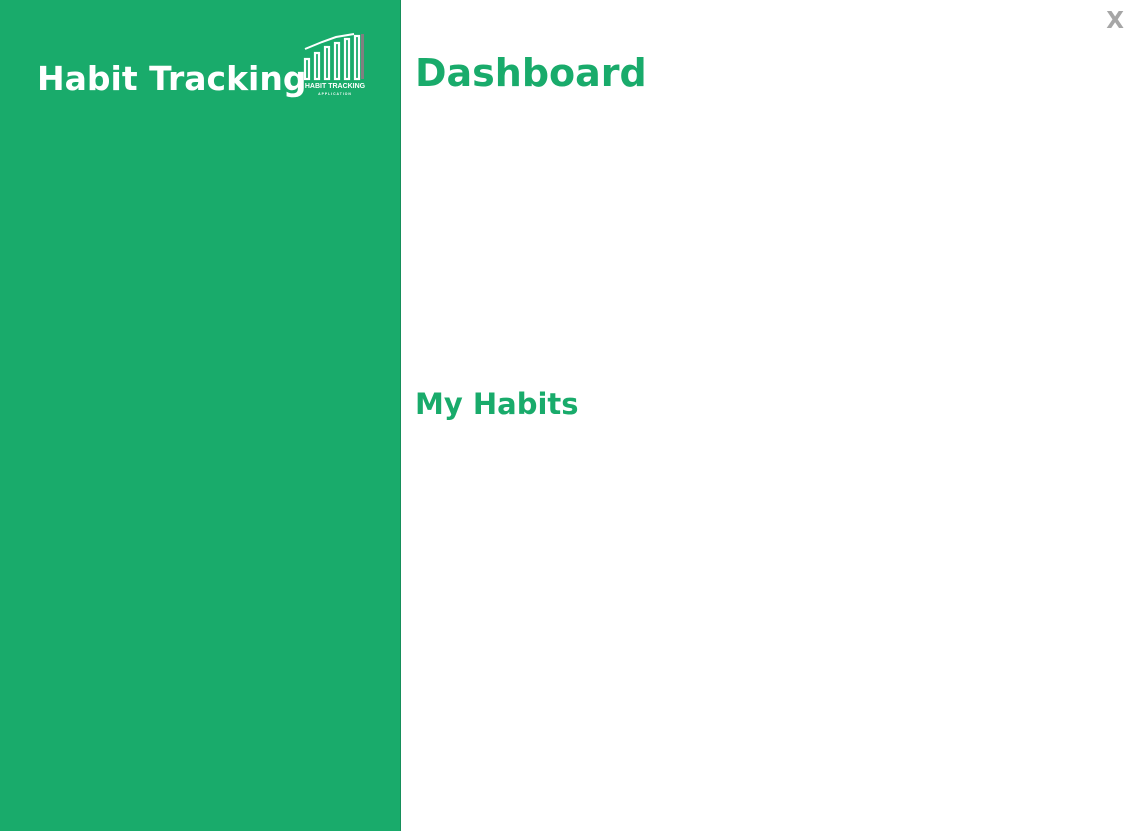 The width and height of the screenshot is (1134, 831). Describe the element at coordinates (335, 86) in the screenshot. I see `logo-text: HABIT TRACKING` at that location.